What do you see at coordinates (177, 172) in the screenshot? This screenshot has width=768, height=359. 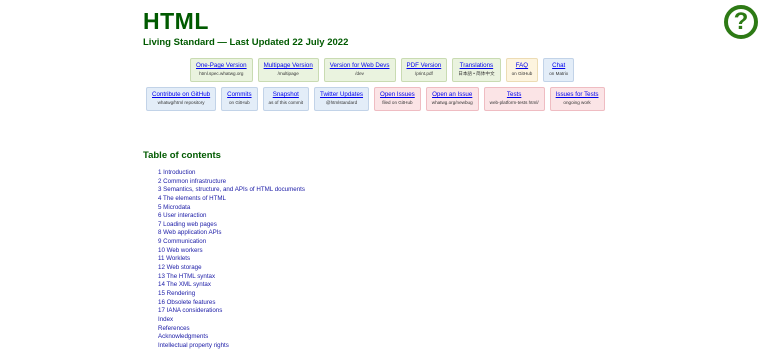 I see `toc-link-1-introduction: 1 Introduction` at bounding box center [177, 172].